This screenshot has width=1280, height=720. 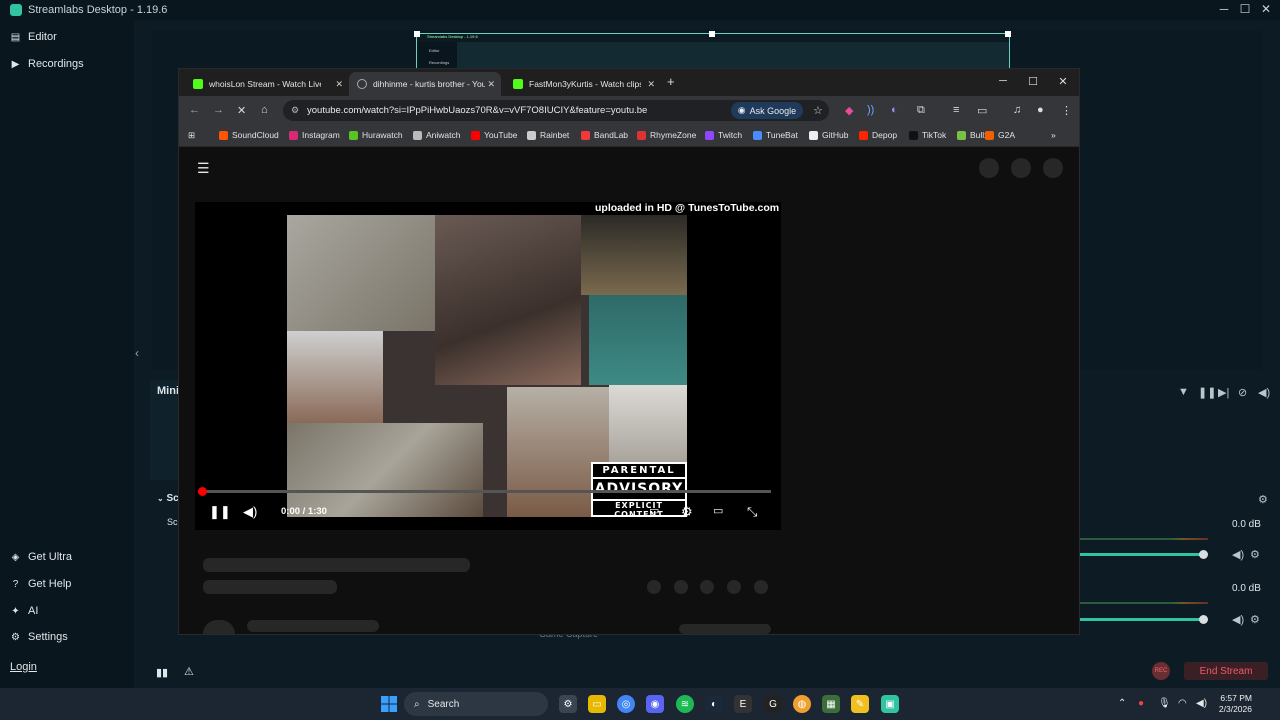 What do you see at coordinates (604, 135) in the screenshot?
I see `bookmark-bandlab: BandLab` at bounding box center [604, 135].